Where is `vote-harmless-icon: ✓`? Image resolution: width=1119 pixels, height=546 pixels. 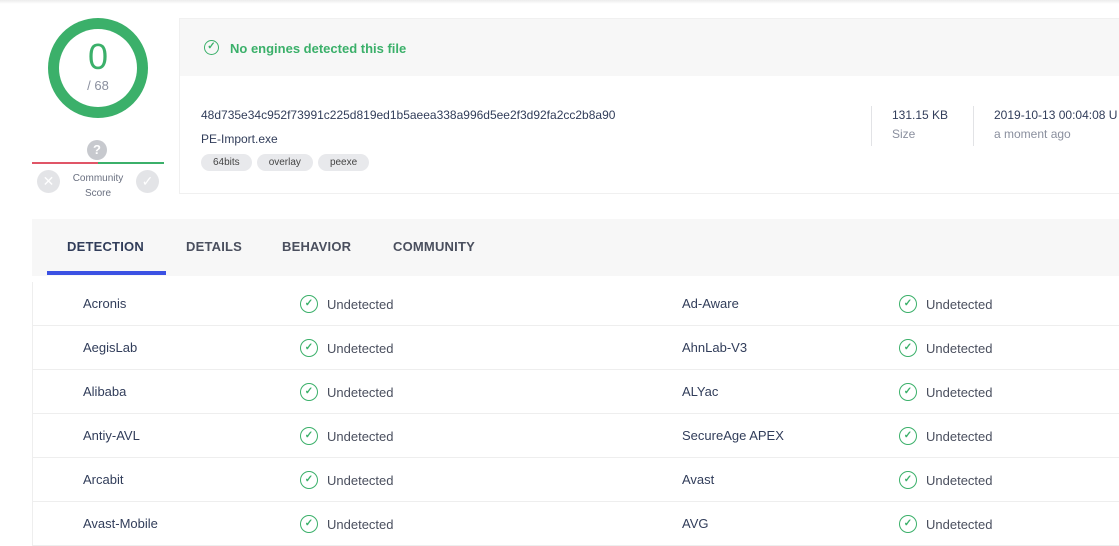 vote-harmless-icon: ✓ is located at coordinates (147, 181).